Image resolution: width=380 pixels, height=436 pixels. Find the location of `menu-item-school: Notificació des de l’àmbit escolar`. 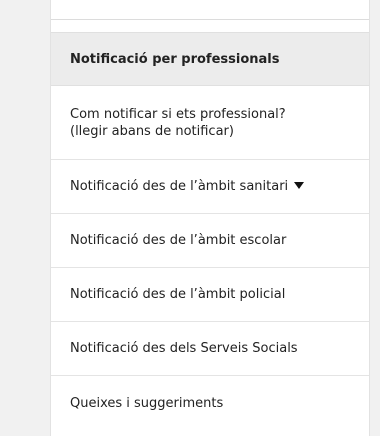

menu-item-school: Notificació des de l’àmbit escolar is located at coordinates (210, 241).